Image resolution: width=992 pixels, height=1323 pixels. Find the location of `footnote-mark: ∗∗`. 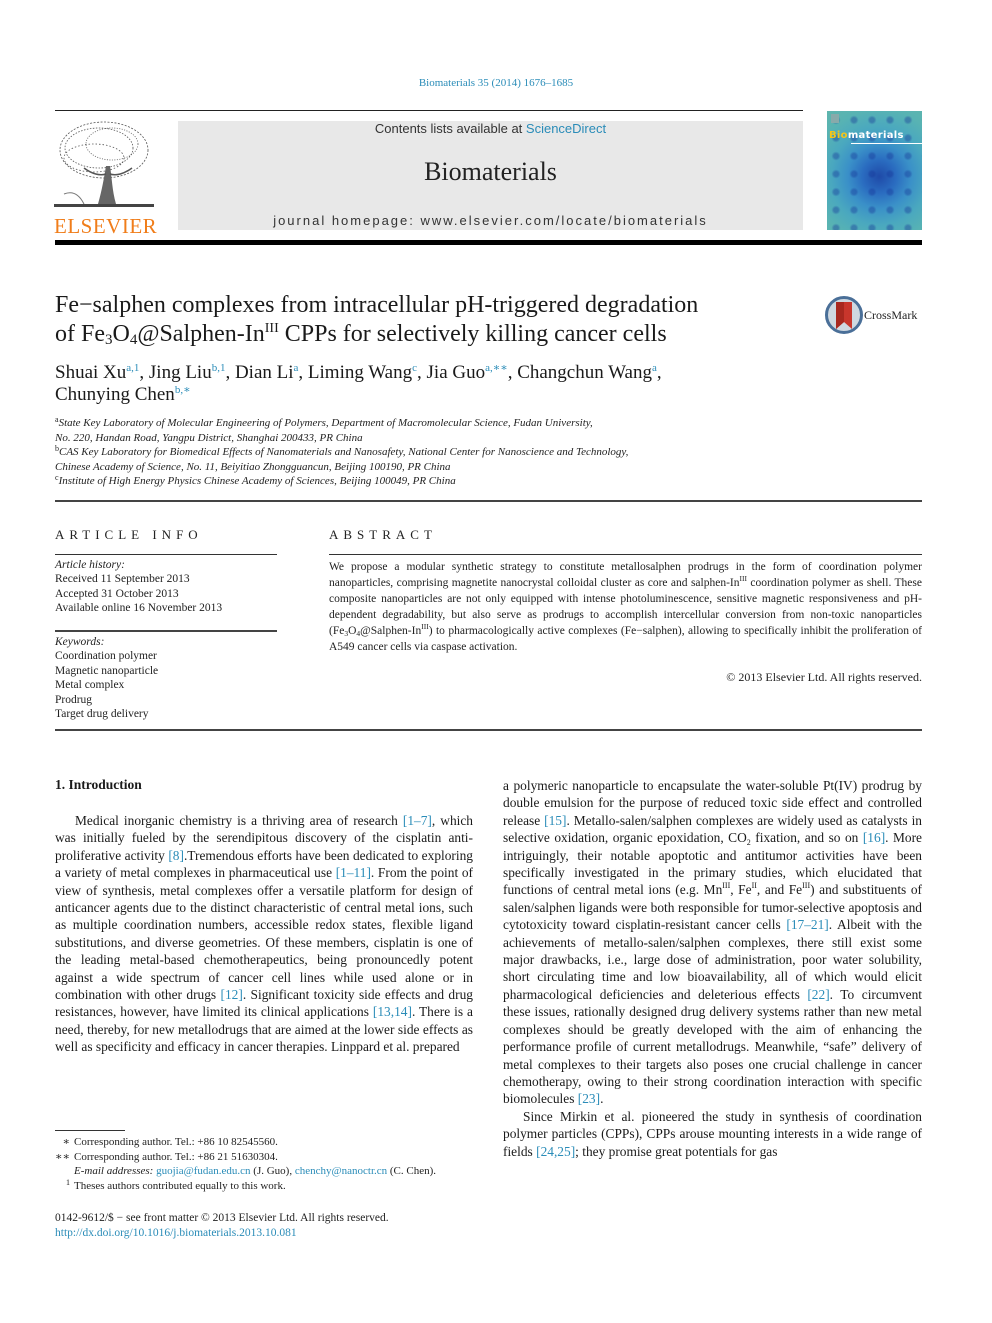

footnote-mark: ∗∗ is located at coordinates (62, 1156).